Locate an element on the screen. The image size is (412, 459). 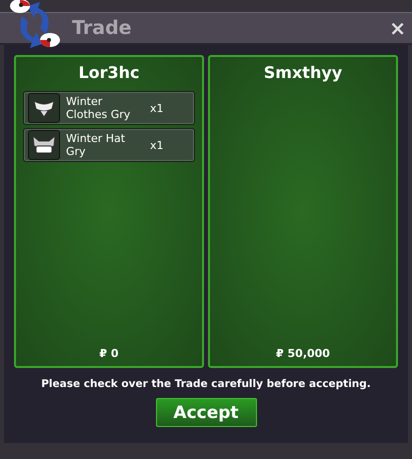
accept-button: Accept is located at coordinates (206, 412).